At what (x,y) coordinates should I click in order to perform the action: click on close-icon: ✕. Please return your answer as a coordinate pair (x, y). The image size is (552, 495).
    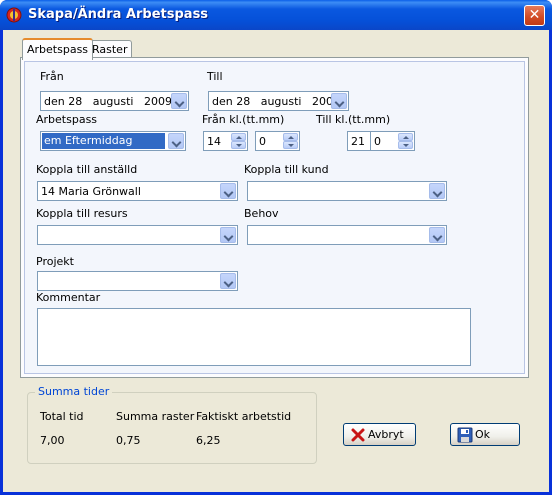
    Looking at the image, I should click on (534, 15).